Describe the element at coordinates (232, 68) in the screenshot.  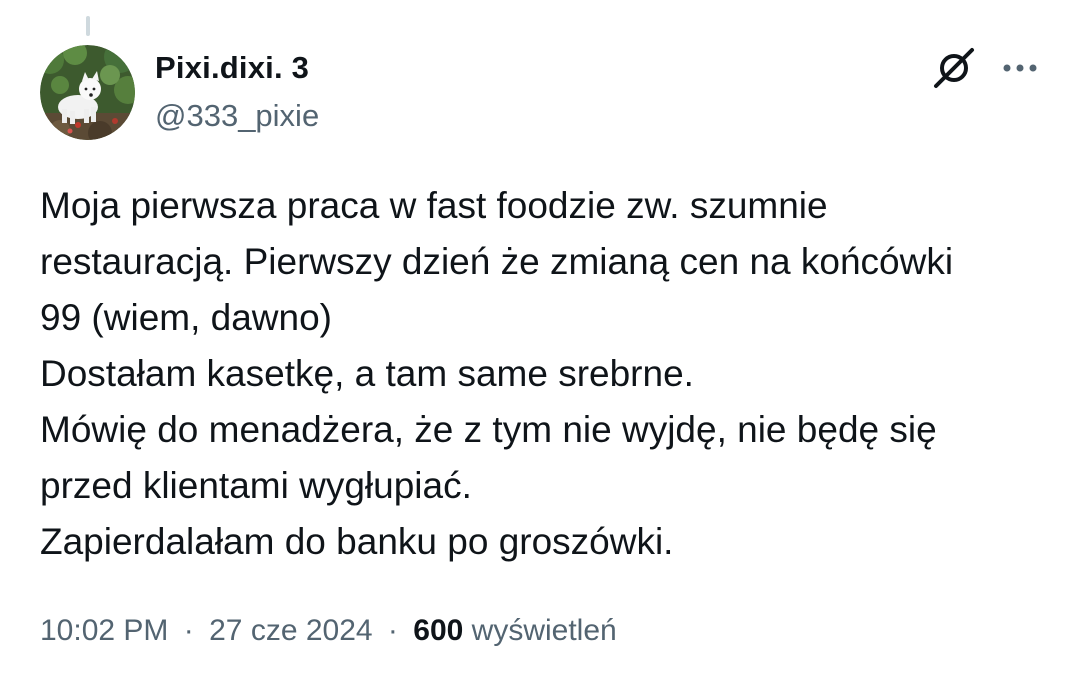
I see `author-display-name: Pixi.dixi. 3` at that location.